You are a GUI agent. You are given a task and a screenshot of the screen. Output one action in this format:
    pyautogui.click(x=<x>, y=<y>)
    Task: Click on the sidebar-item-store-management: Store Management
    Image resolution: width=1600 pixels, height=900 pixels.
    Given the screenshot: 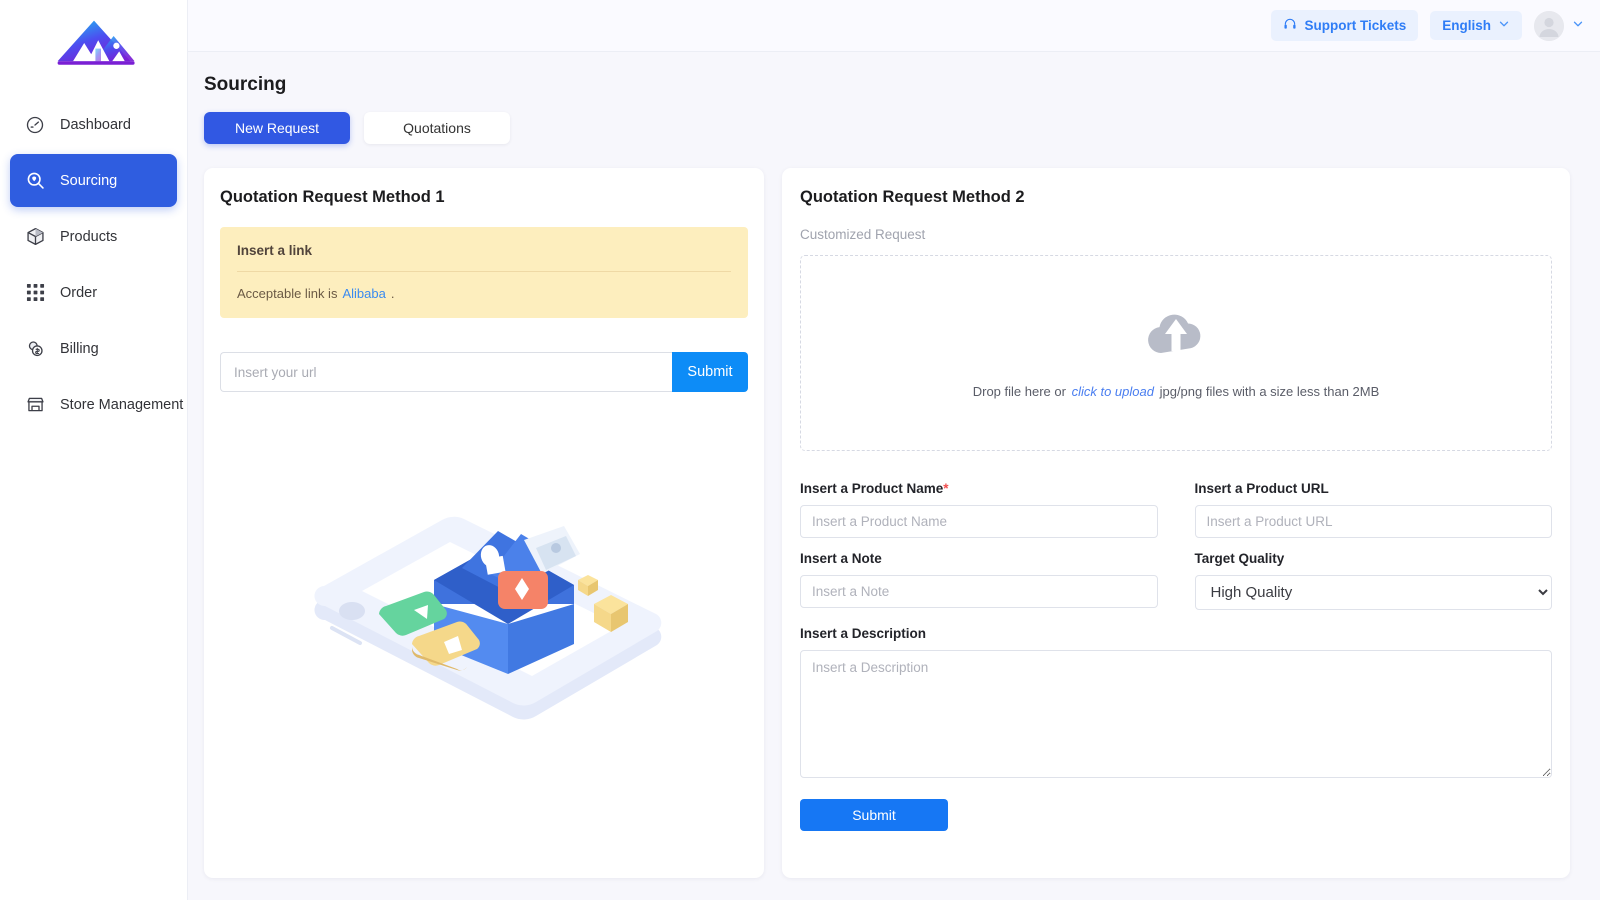 What is the action you would take?
    pyautogui.click(x=96, y=404)
    